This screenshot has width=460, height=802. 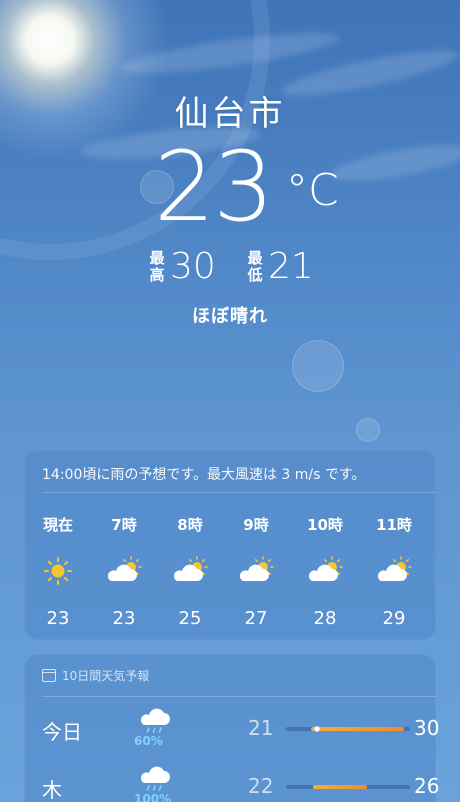 I want to click on precipitation-chance: 100%, so click(x=153, y=797).